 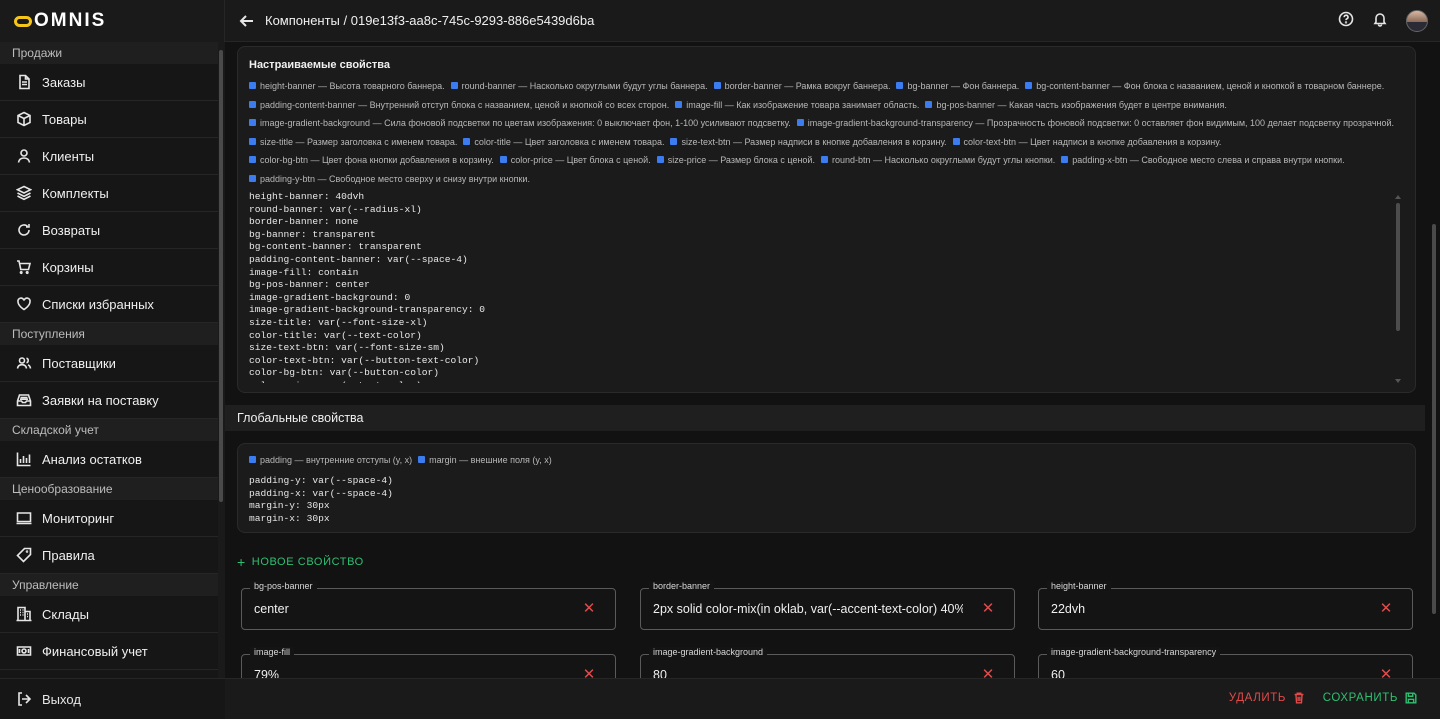 What do you see at coordinates (79, 363) in the screenshot?
I see `sidebar-item-label: Поставщики` at bounding box center [79, 363].